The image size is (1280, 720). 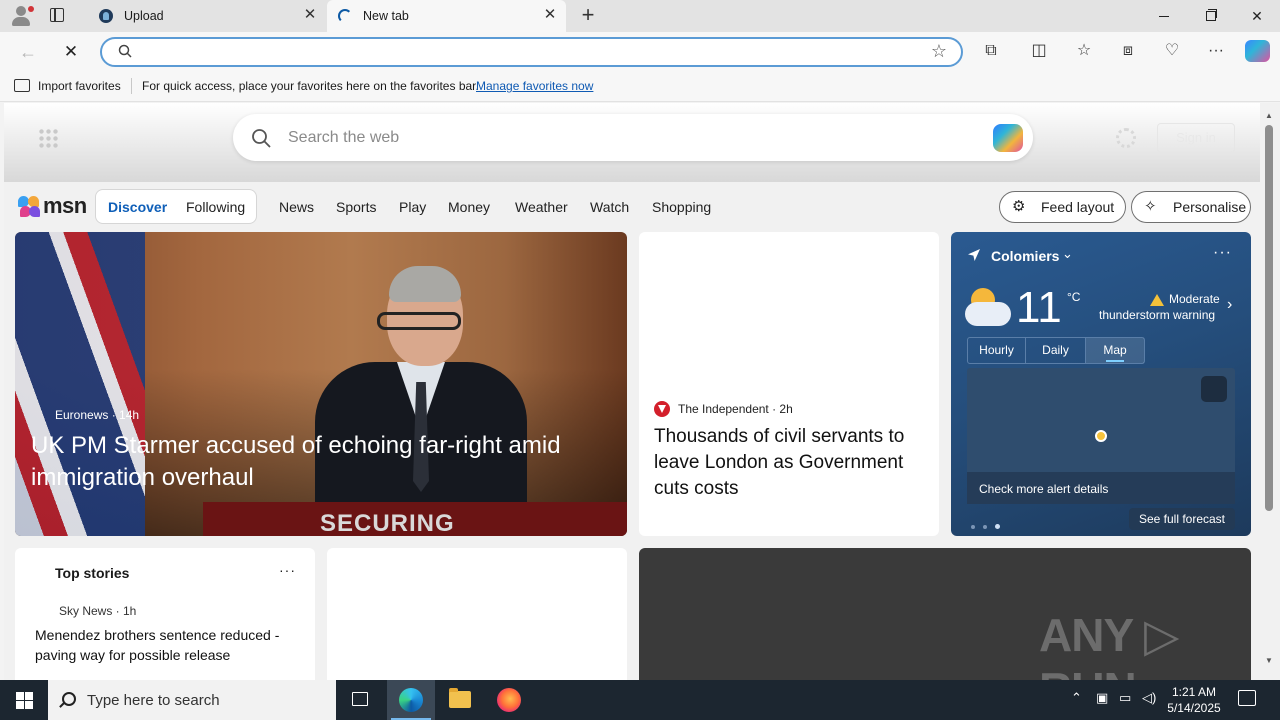 I want to click on weather-warning: Moderate, so click(x=1194, y=299).